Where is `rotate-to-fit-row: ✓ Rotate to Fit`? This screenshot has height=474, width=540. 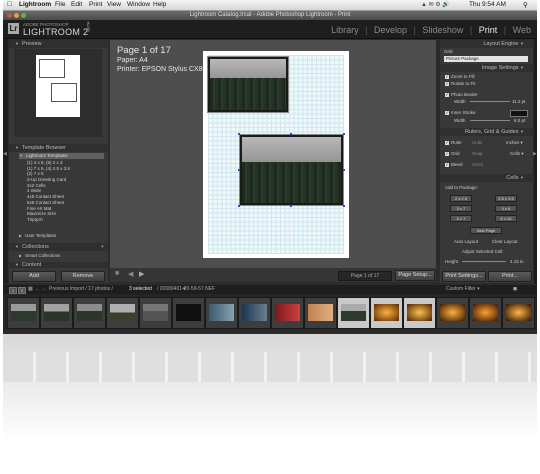 rotate-to-fit-row: ✓ Rotate to Fit is located at coordinates (460, 83).